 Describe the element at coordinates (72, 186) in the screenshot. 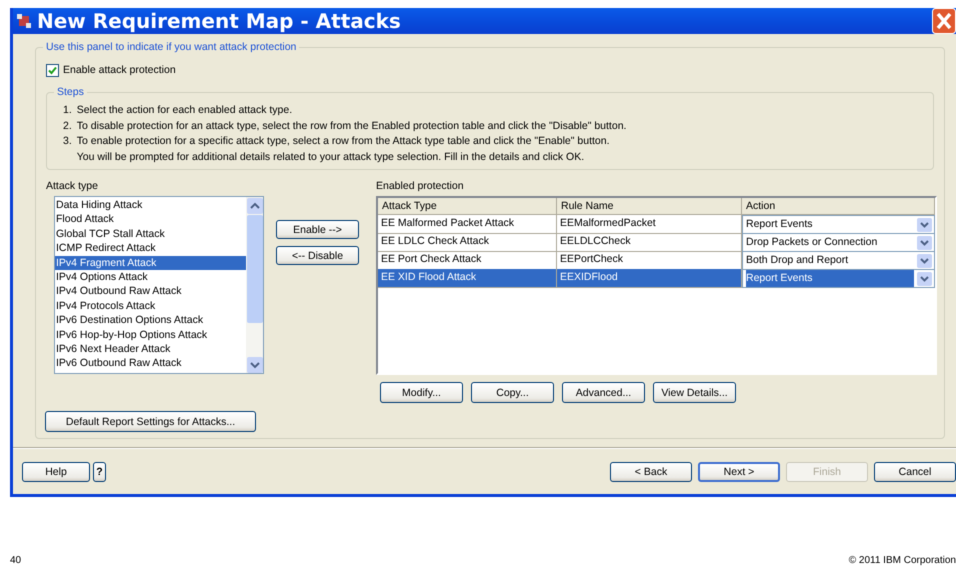

I see `attack-type-label: Attack type` at that location.